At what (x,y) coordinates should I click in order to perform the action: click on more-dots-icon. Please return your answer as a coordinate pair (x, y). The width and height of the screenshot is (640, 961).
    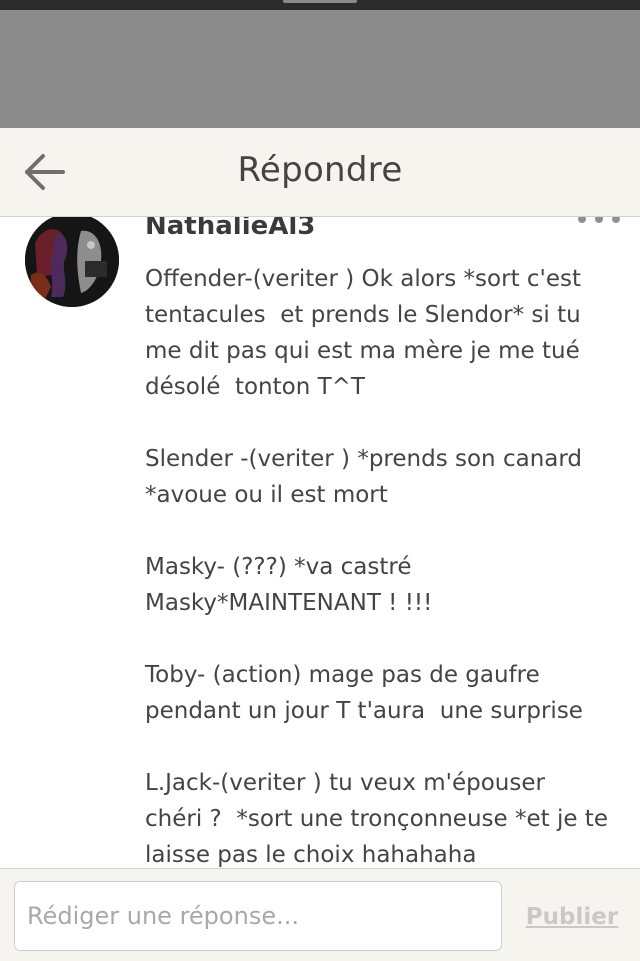
    Looking at the image, I should click on (582, 220).